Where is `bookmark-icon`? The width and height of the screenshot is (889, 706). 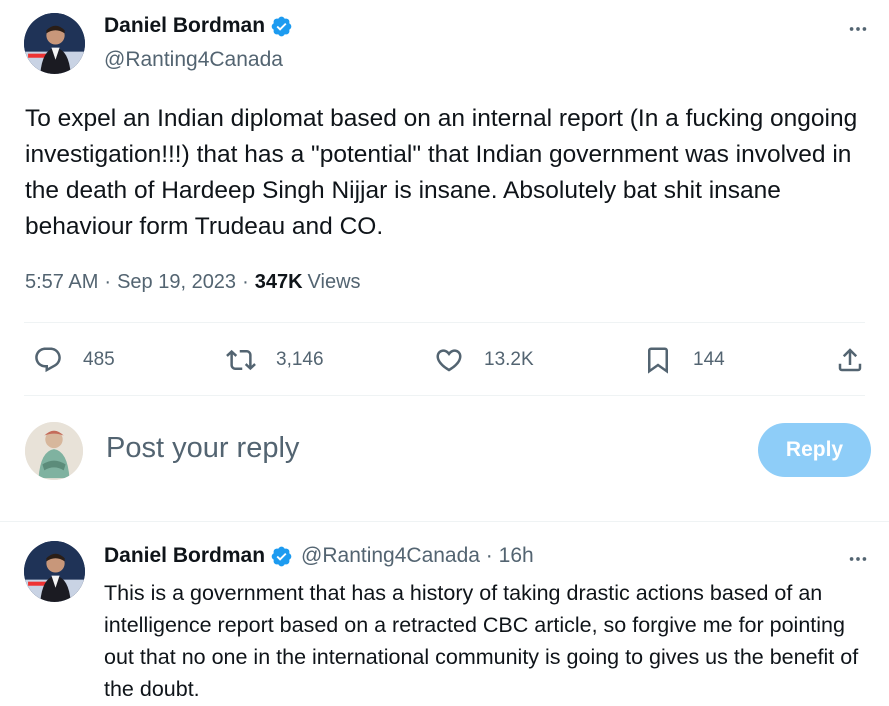 bookmark-icon is located at coordinates (658, 360).